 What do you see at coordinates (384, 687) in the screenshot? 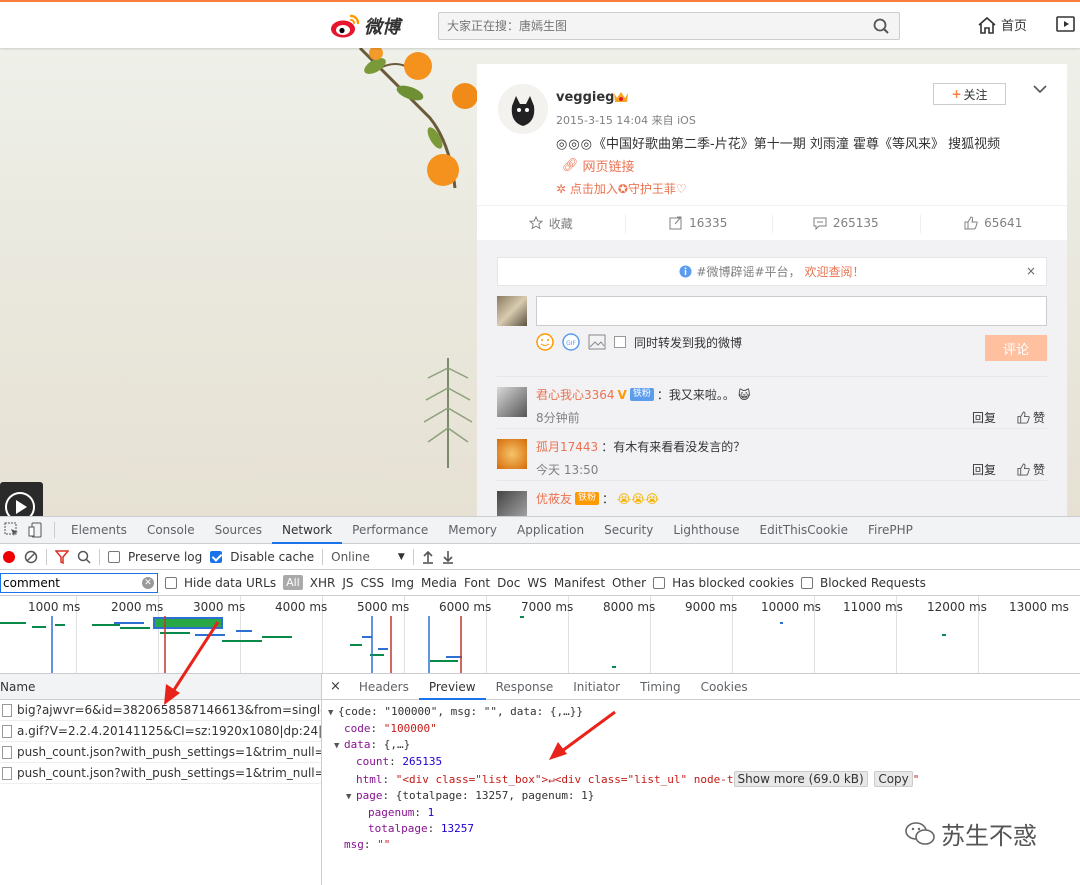
I see `tab-headers: Headers` at bounding box center [384, 687].